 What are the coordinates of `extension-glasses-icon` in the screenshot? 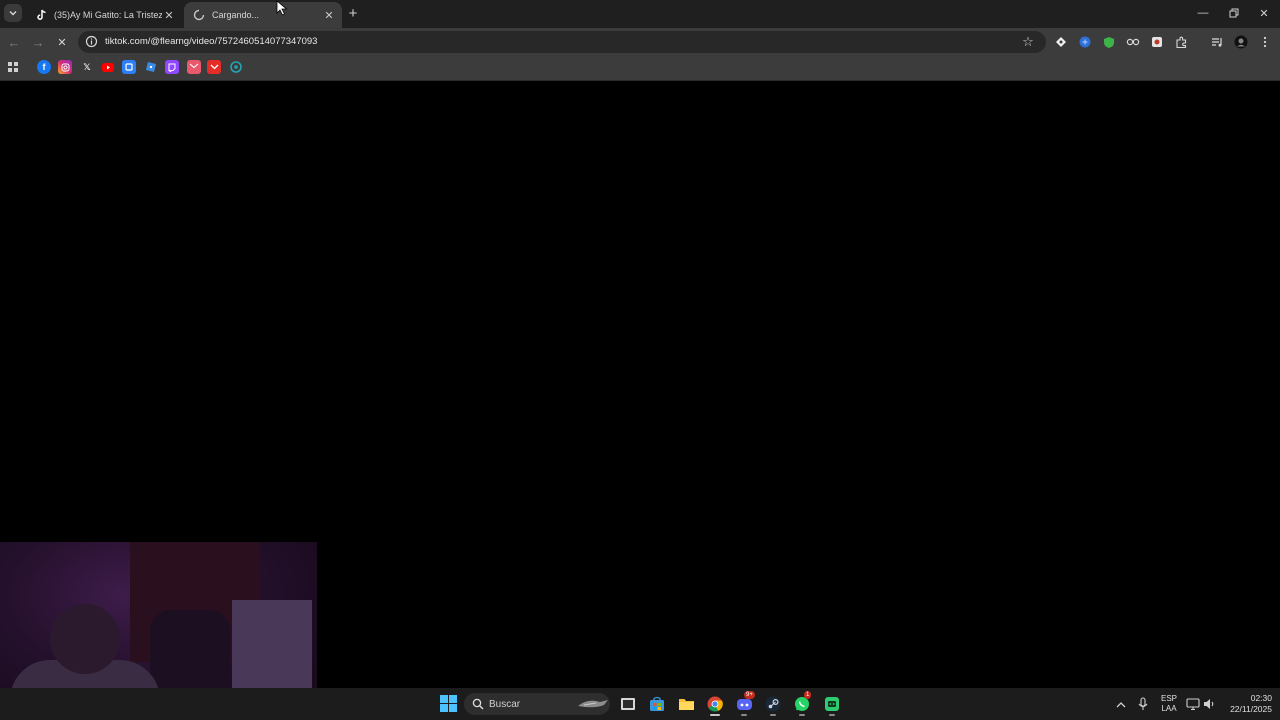 It's located at (1133, 42).